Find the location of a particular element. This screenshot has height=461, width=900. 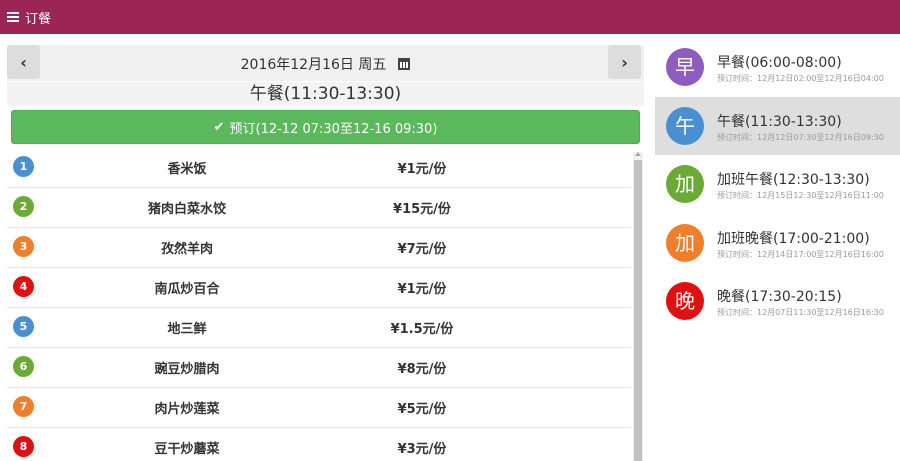

order-button: ✔ 预订(12-12 07:30至12-16 09:30) is located at coordinates (325, 127).